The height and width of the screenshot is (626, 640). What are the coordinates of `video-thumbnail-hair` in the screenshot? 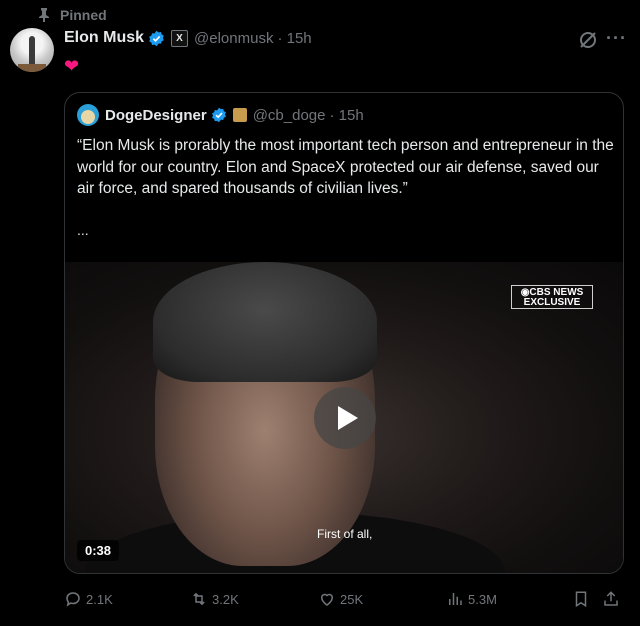 It's located at (265, 322).